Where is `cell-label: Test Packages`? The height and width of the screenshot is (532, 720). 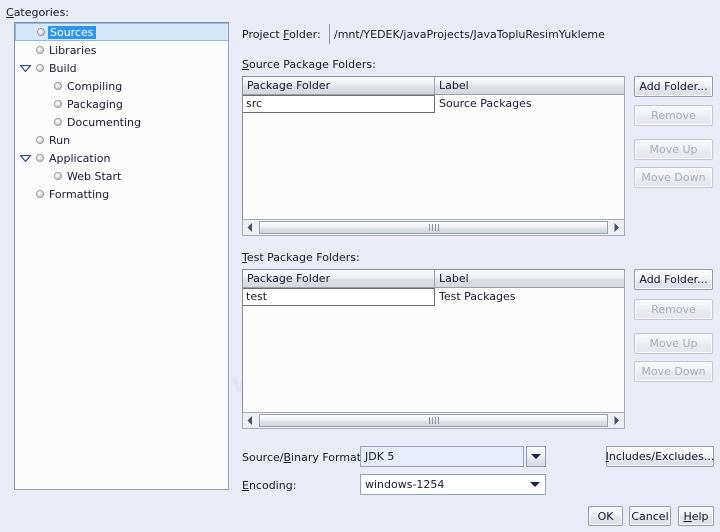 cell-label: Test Packages is located at coordinates (529, 297).